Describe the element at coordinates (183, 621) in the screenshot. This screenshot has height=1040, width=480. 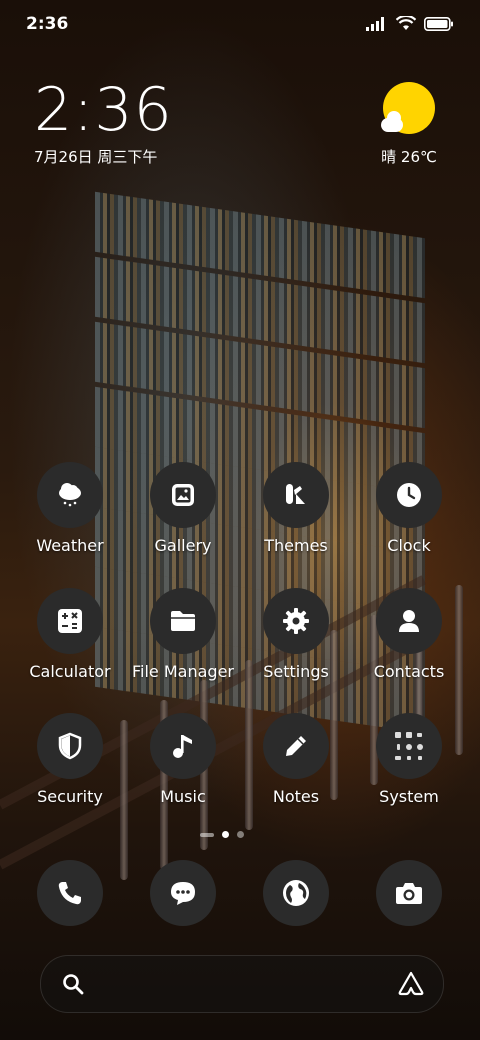
I see `folder-icon` at that location.